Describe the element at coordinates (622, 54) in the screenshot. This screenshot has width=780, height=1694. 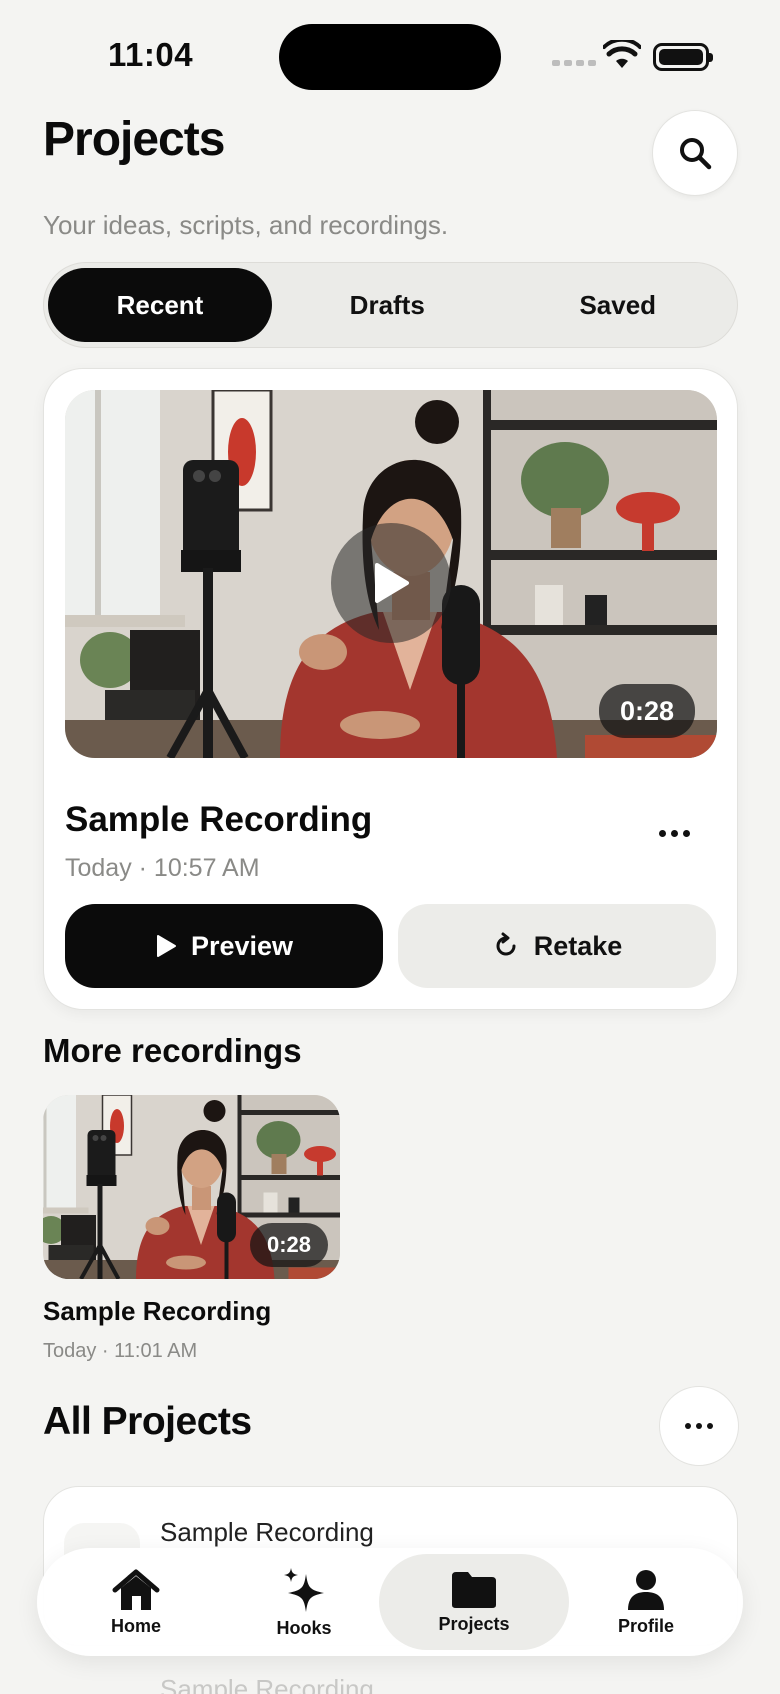
I see `wifi-icon` at that location.